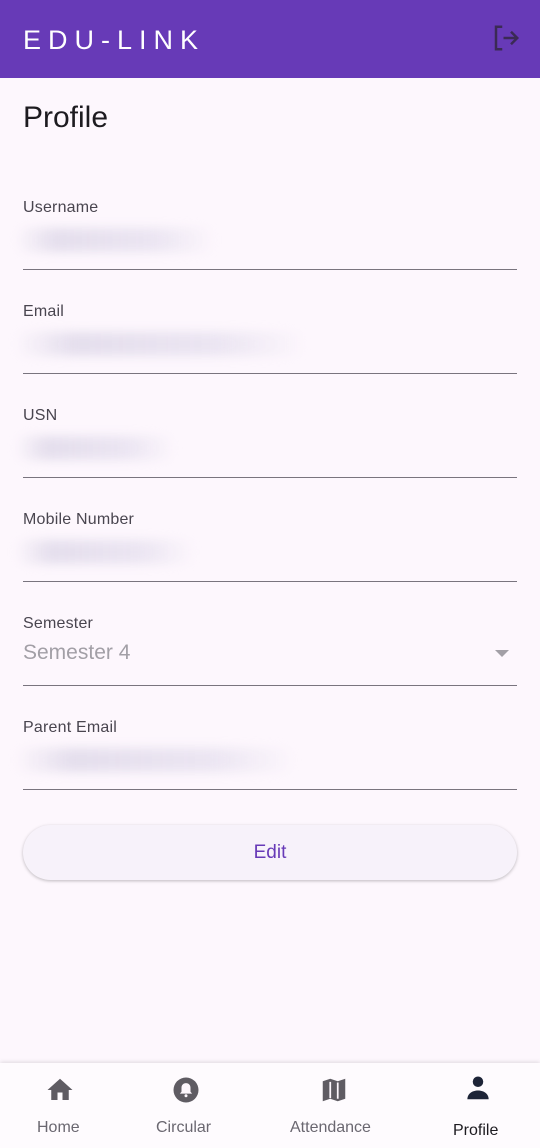 Image resolution: width=540 pixels, height=1148 pixels. I want to click on logout-icon, so click(506, 40).